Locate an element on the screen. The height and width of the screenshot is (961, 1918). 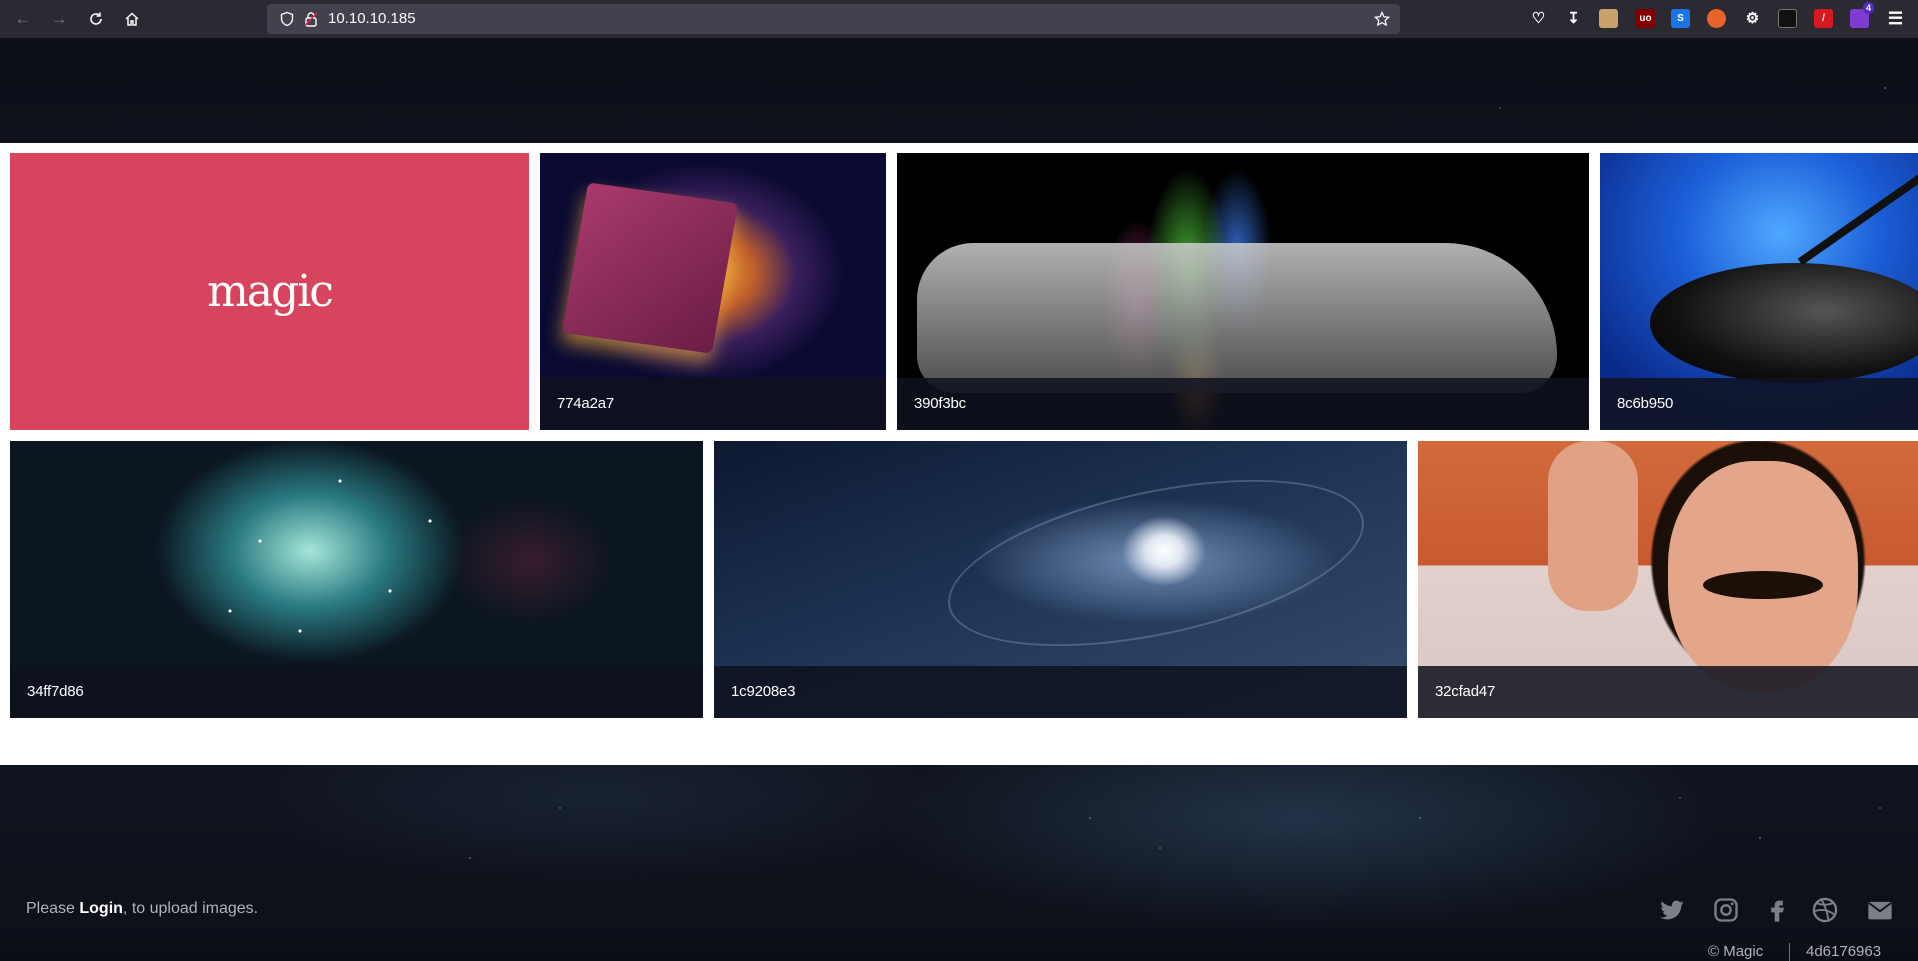
login-prefix: Please is located at coordinates (53, 908).